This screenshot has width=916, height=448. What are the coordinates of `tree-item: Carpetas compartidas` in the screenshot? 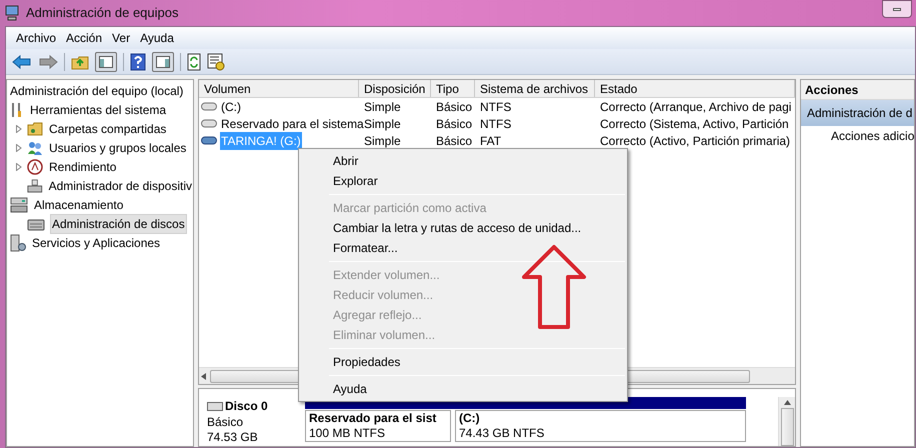 It's located at (108, 129).